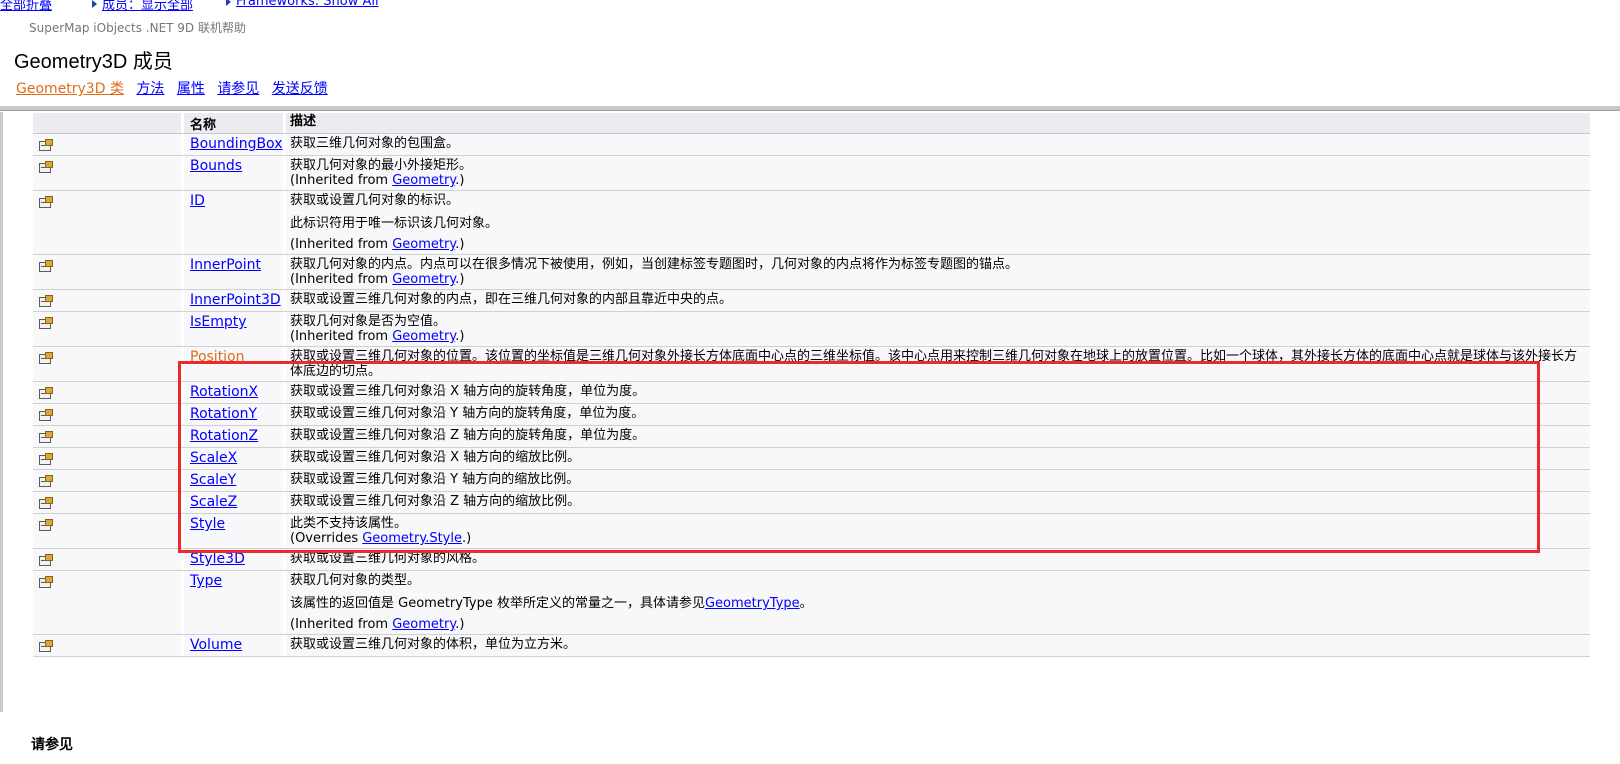  I want to click on member-link-position: Position, so click(217, 357).